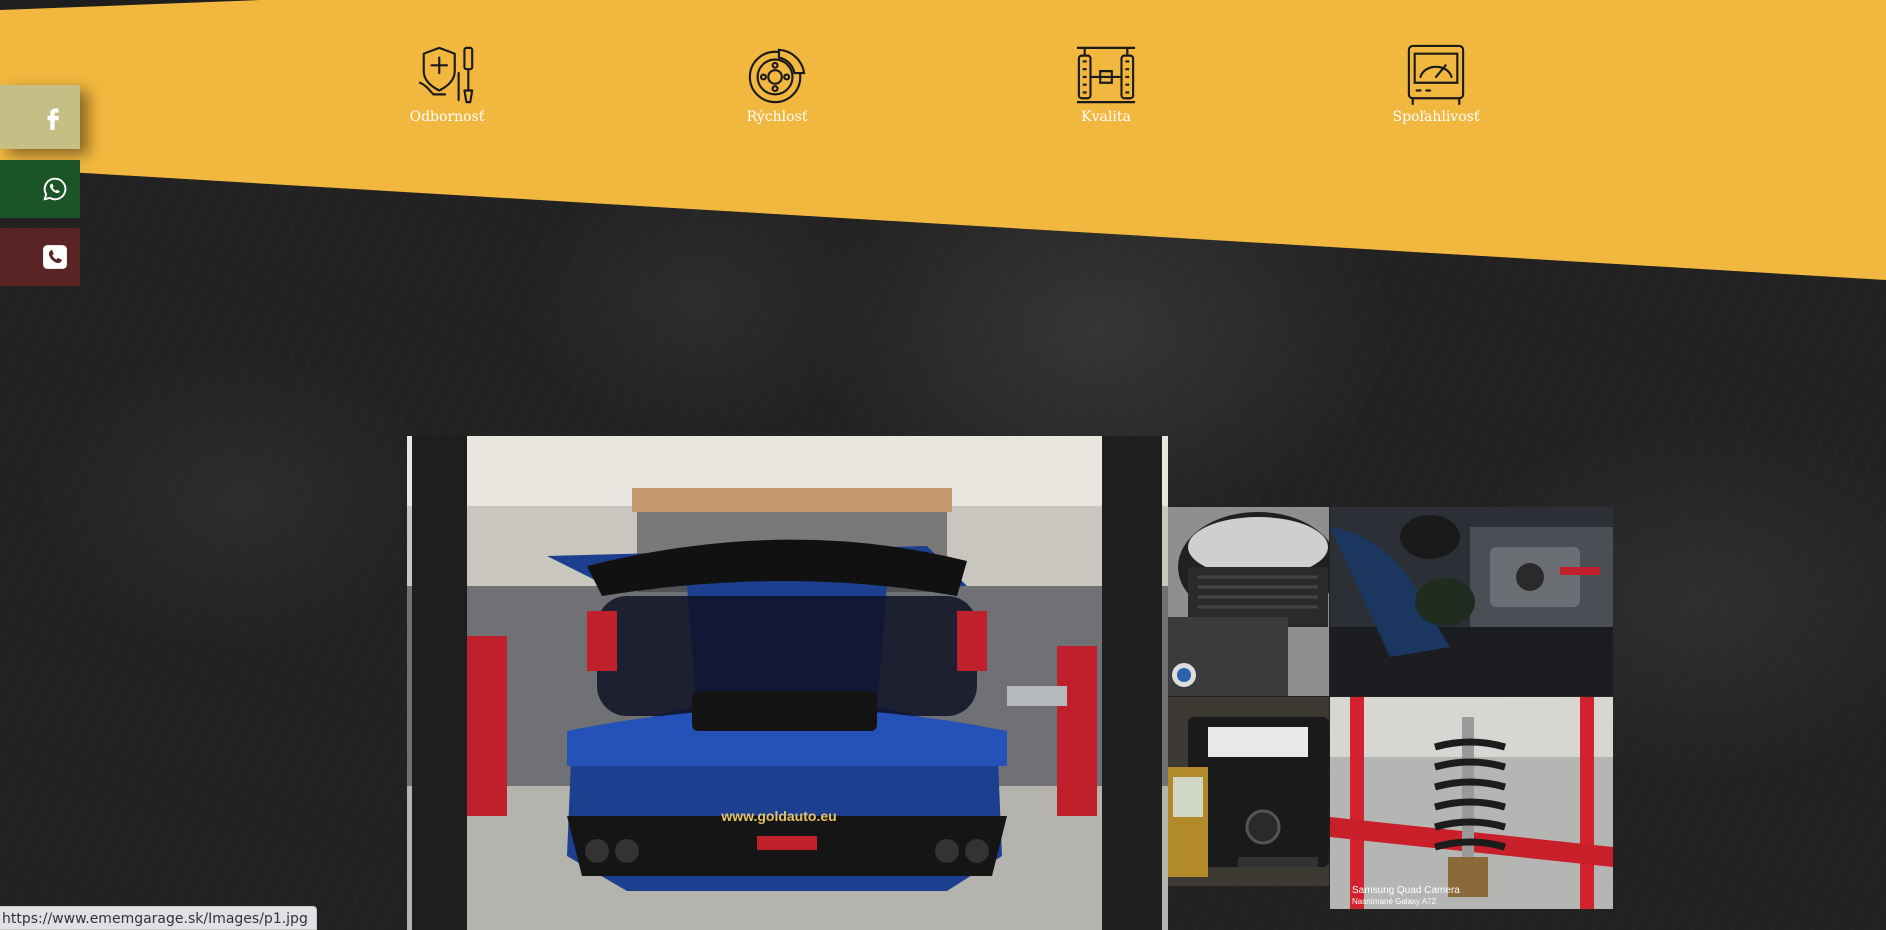  I want to click on thumb-caption-line2: Nasnímané Galaxy A72, so click(1394, 901).